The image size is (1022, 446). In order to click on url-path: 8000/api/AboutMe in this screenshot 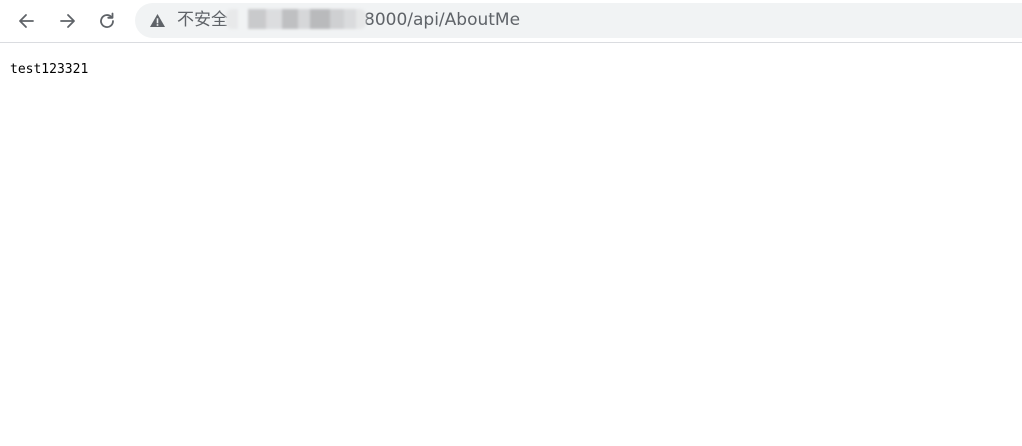, I will do `click(442, 20)`.